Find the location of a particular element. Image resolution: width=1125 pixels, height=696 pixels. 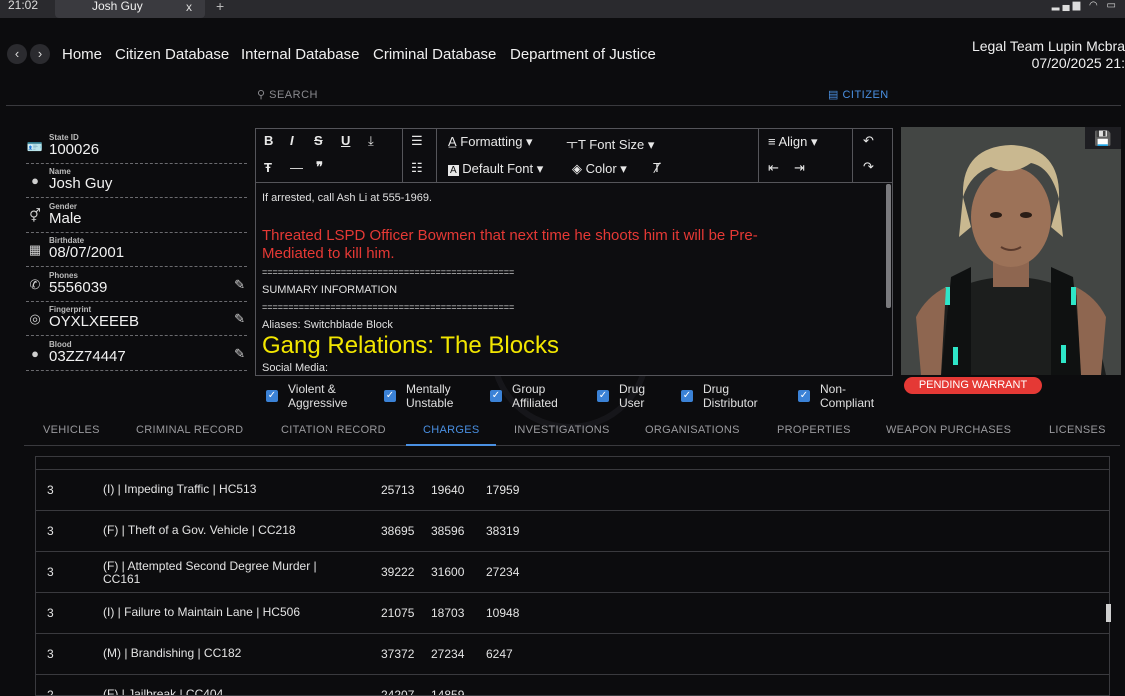

person-icon: ● is located at coordinates (35, 180).